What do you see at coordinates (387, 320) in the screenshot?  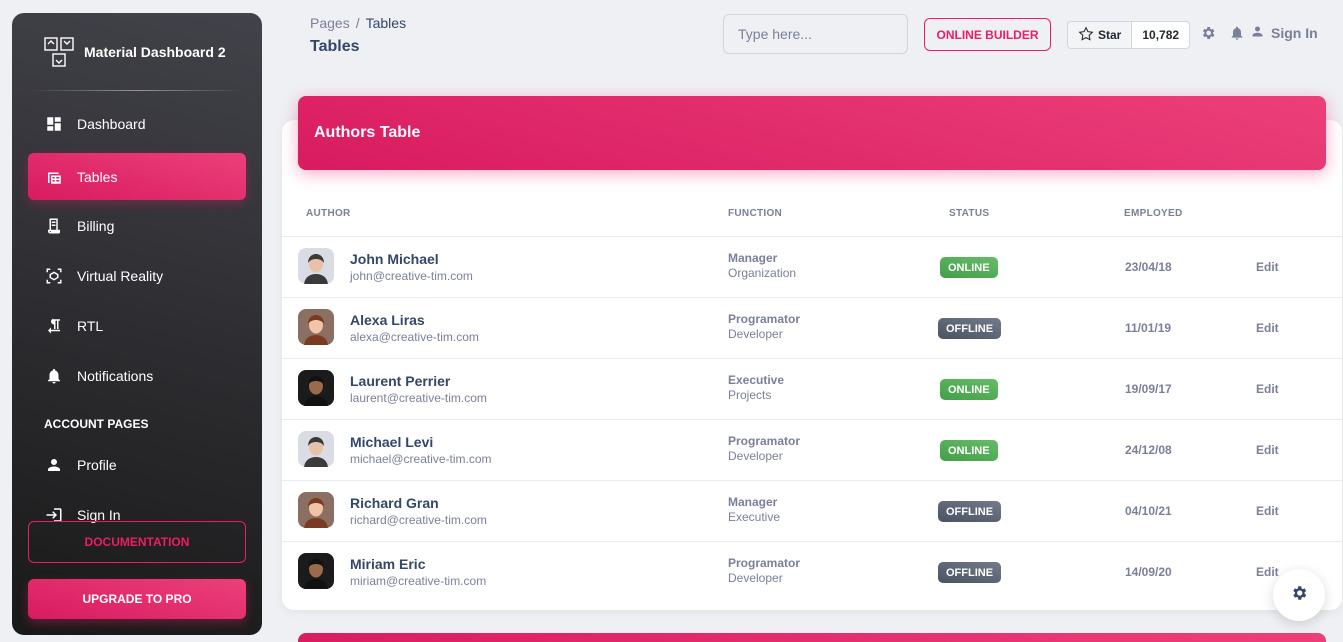 I see `author-name: Alexa Liras` at bounding box center [387, 320].